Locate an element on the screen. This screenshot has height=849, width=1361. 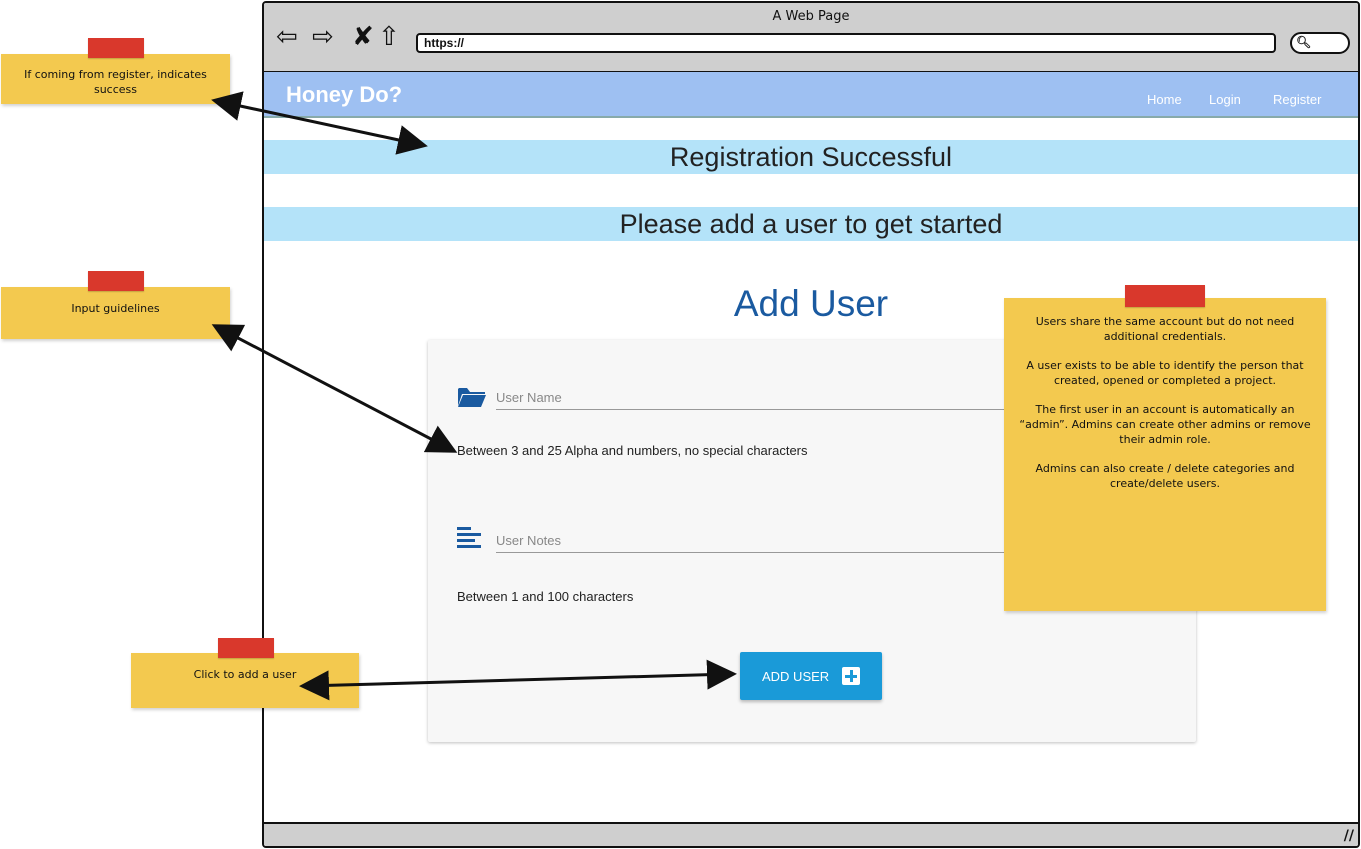
home-icon: ⇧ is located at coordinates (389, 37).